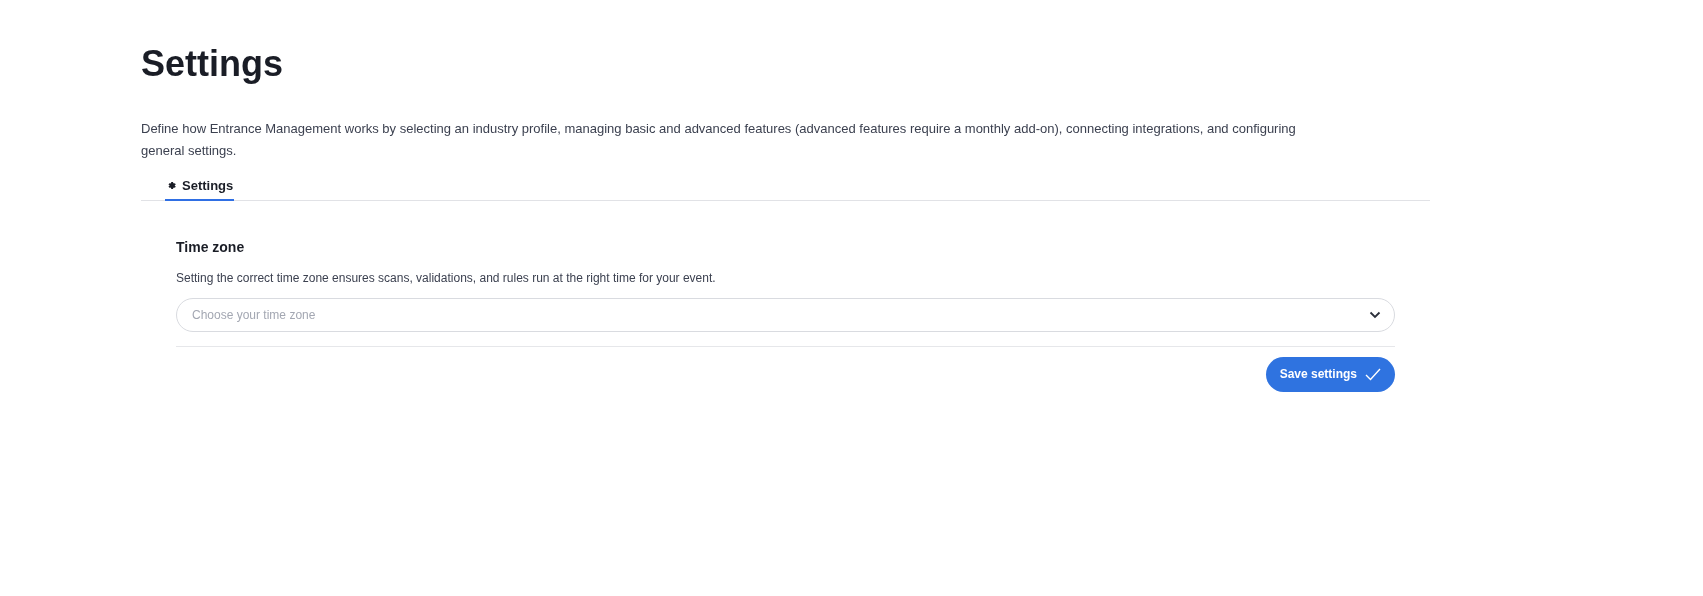  I want to click on page-description: Define how Entrance Management works by selecting an industry profile, managing basic and advanced features (advanced features require a monthly add-on), connecting integrations, and configuring general settings., so click(719, 140).